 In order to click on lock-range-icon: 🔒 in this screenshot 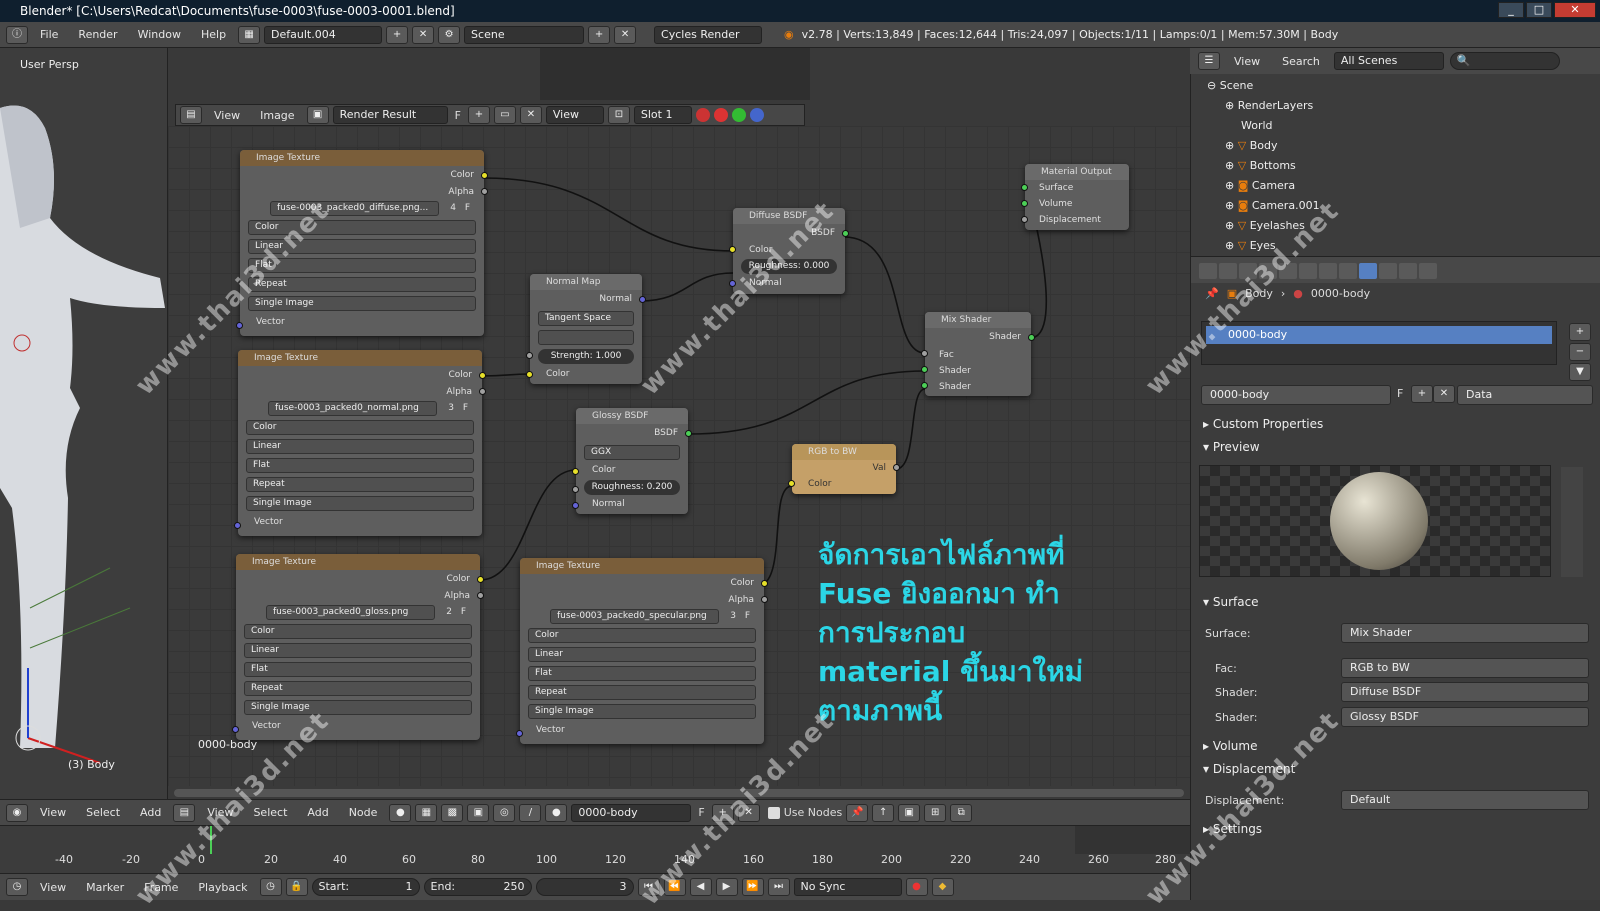, I will do `click(296, 887)`.